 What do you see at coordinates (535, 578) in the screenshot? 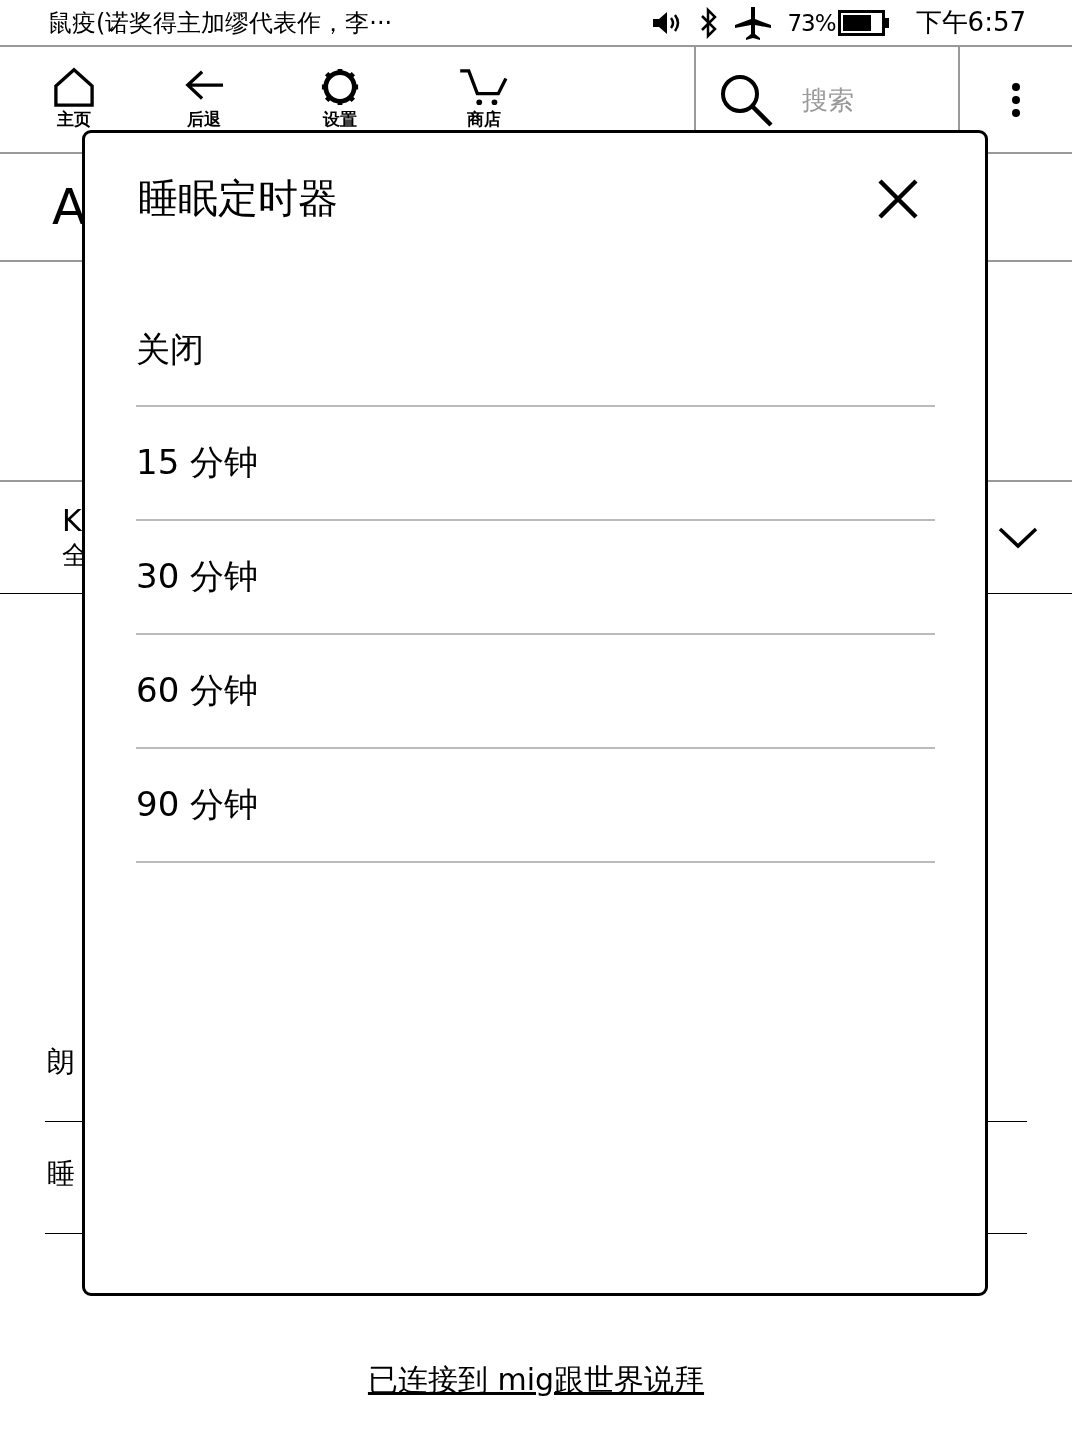
I see `timer-option: 30 分钟` at bounding box center [535, 578].